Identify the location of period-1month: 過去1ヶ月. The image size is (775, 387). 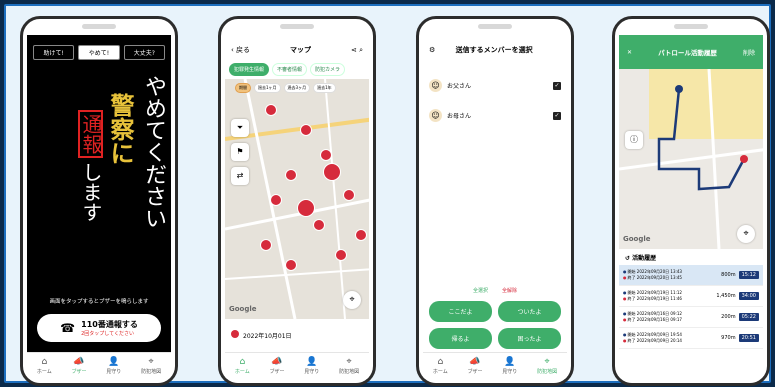
(267, 88).